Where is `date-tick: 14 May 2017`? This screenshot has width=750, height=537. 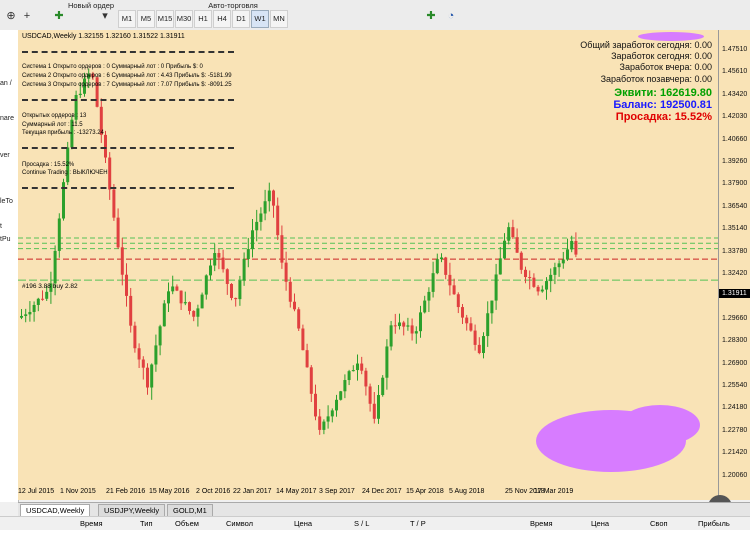
date-tick: 14 May 2017 is located at coordinates (296, 491).